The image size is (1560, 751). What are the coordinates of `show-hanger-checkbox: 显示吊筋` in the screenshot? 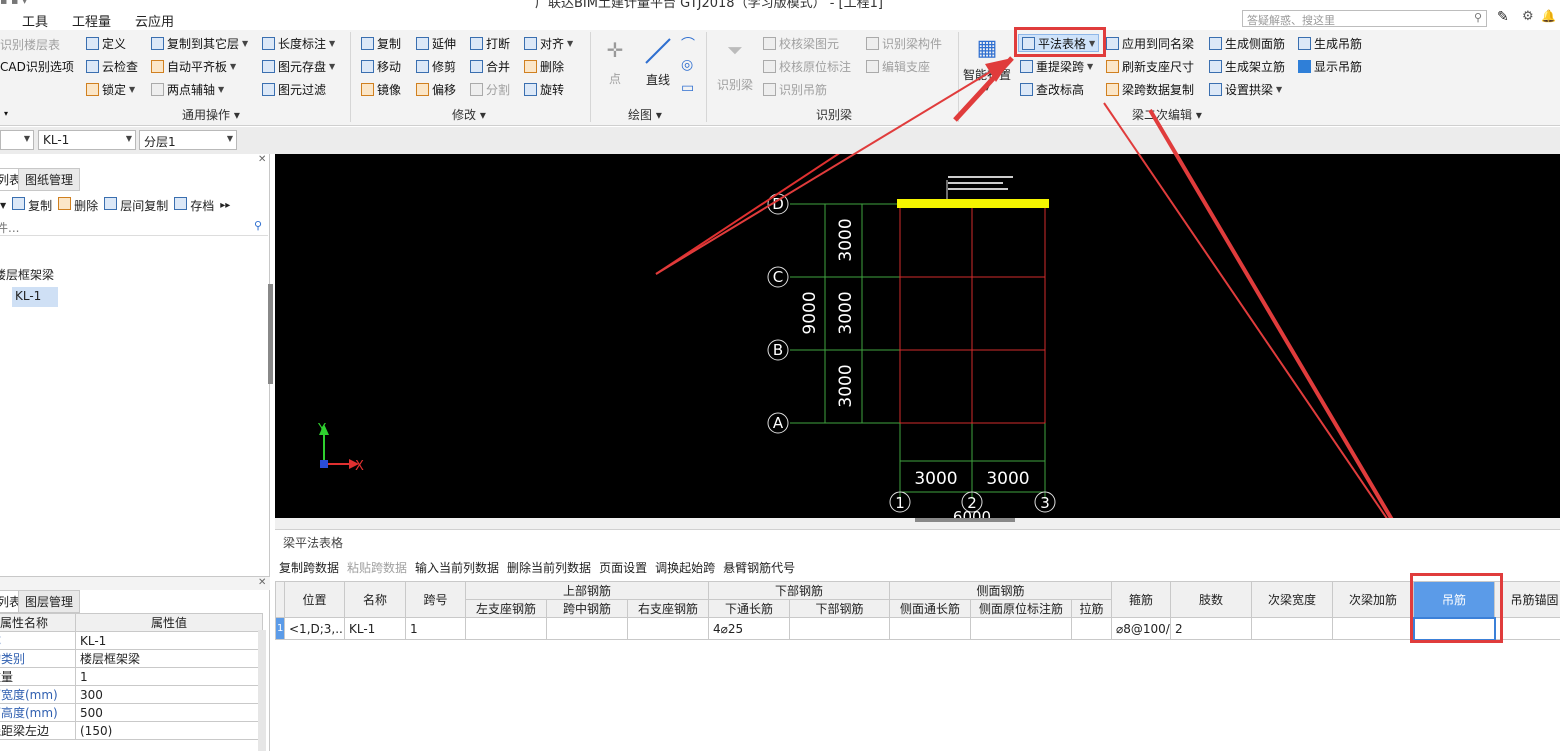 It's located at (1330, 66).